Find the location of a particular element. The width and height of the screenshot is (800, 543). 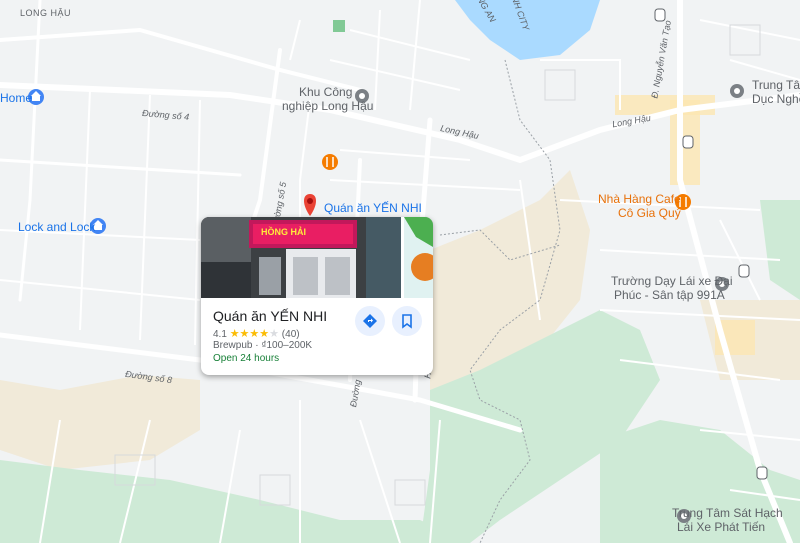

place-photo: HỒNG HẢI is located at coordinates (317, 257).